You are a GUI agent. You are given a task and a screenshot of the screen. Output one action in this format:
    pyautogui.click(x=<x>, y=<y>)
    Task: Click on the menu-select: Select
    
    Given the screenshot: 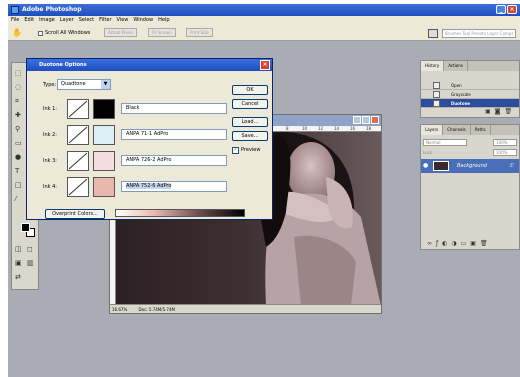 What is the action you would take?
    pyautogui.click(x=86, y=20)
    